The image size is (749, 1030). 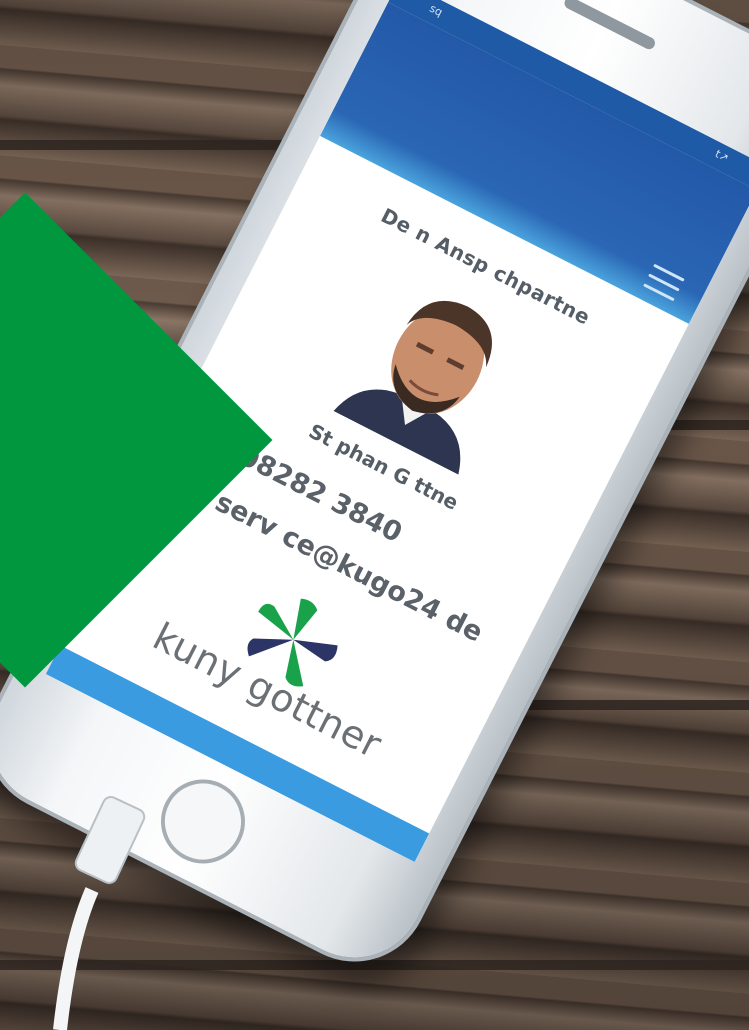 What do you see at coordinates (721, 156) in the screenshot?
I see `status-right-text: t↗` at bounding box center [721, 156].